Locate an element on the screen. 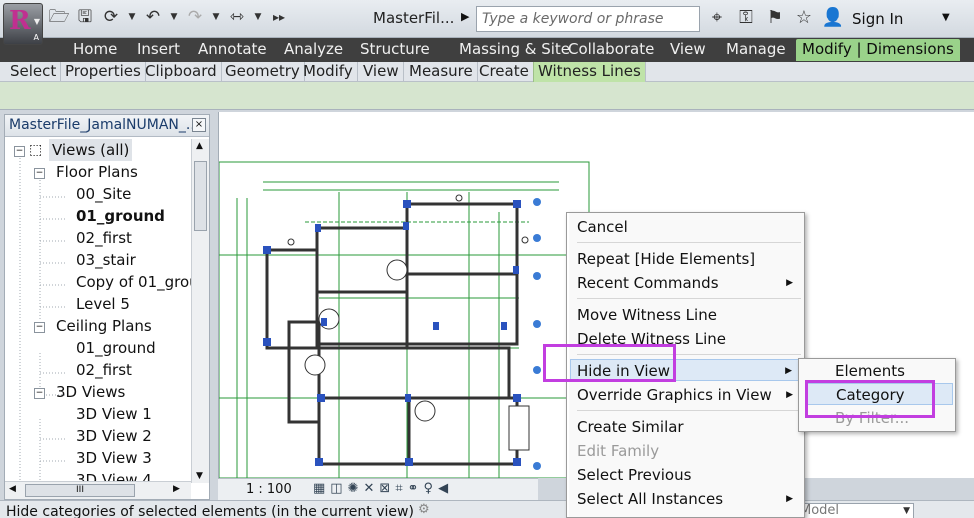  menu-item-override-graphics: Override Graphics in View ▶ is located at coordinates (690, 395).